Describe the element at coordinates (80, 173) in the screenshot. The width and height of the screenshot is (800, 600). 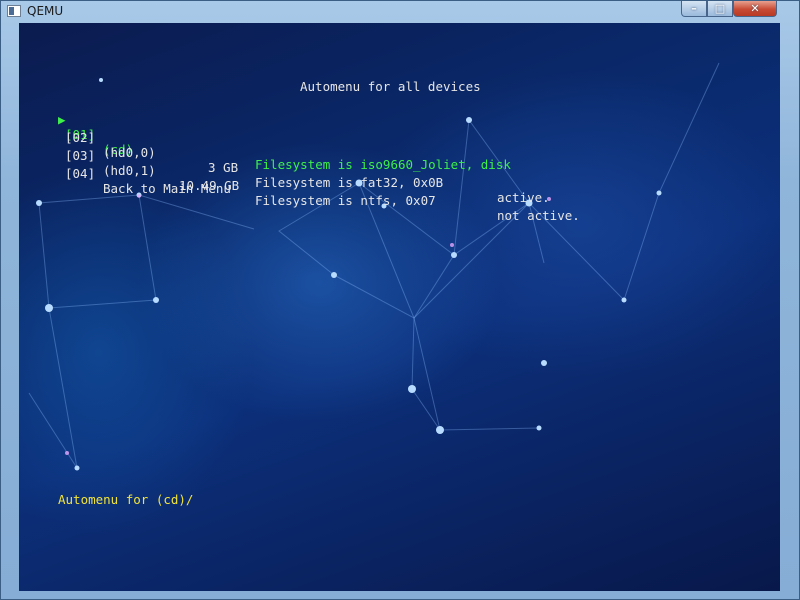
I see `menu-item-index: [04]` at that location.